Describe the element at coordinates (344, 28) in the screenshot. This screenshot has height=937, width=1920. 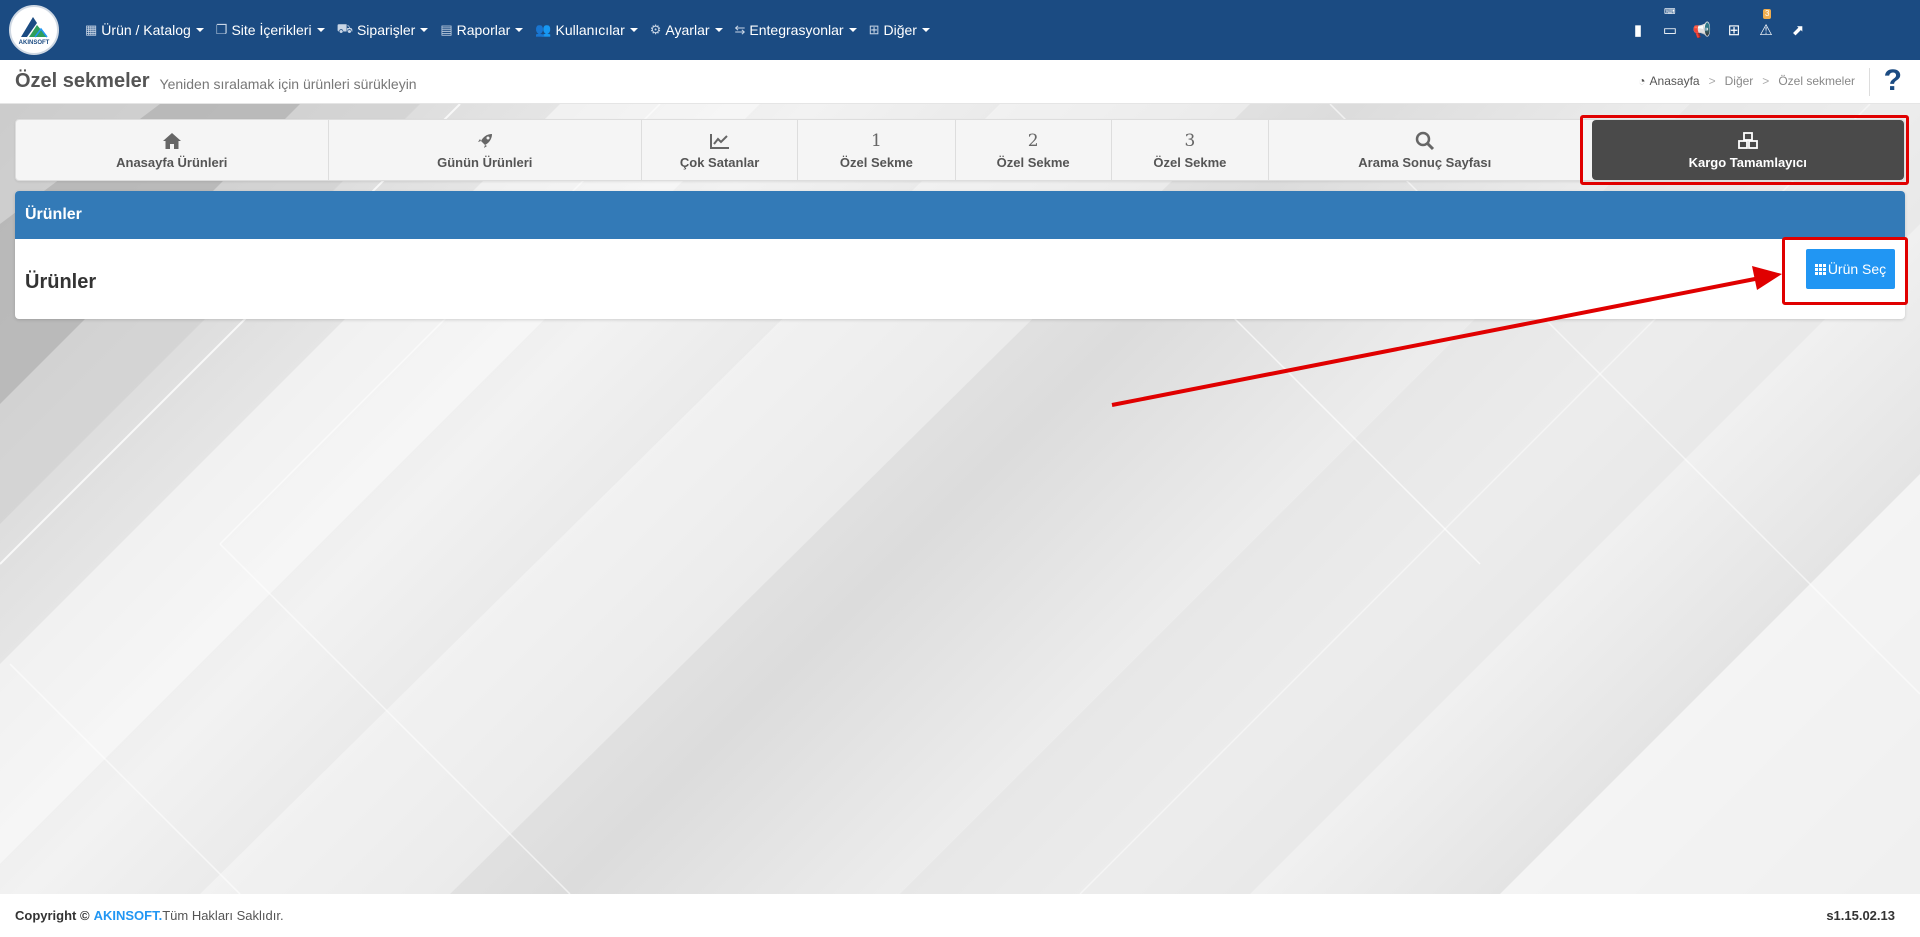
I see `orders-icon: ⛟` at that location.